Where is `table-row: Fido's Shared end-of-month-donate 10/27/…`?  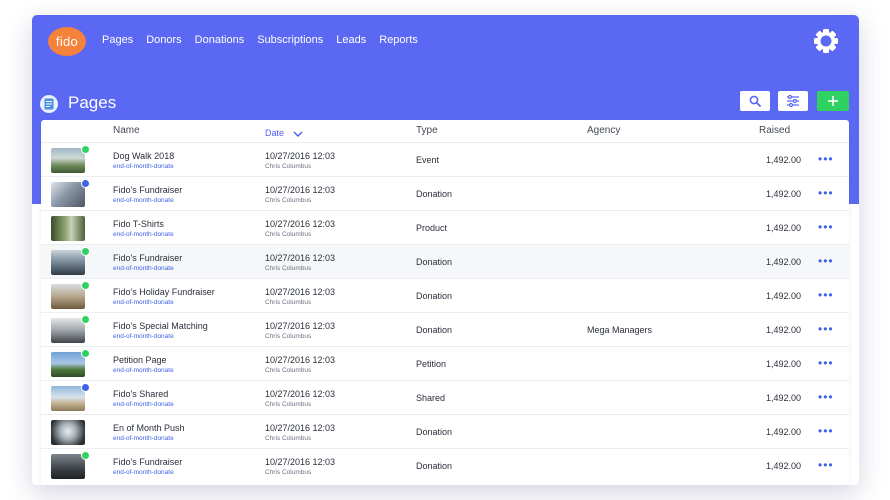 table-row: Fido's Shared end-of-month-donate 10/27/… is located at coordinates (445, 397).